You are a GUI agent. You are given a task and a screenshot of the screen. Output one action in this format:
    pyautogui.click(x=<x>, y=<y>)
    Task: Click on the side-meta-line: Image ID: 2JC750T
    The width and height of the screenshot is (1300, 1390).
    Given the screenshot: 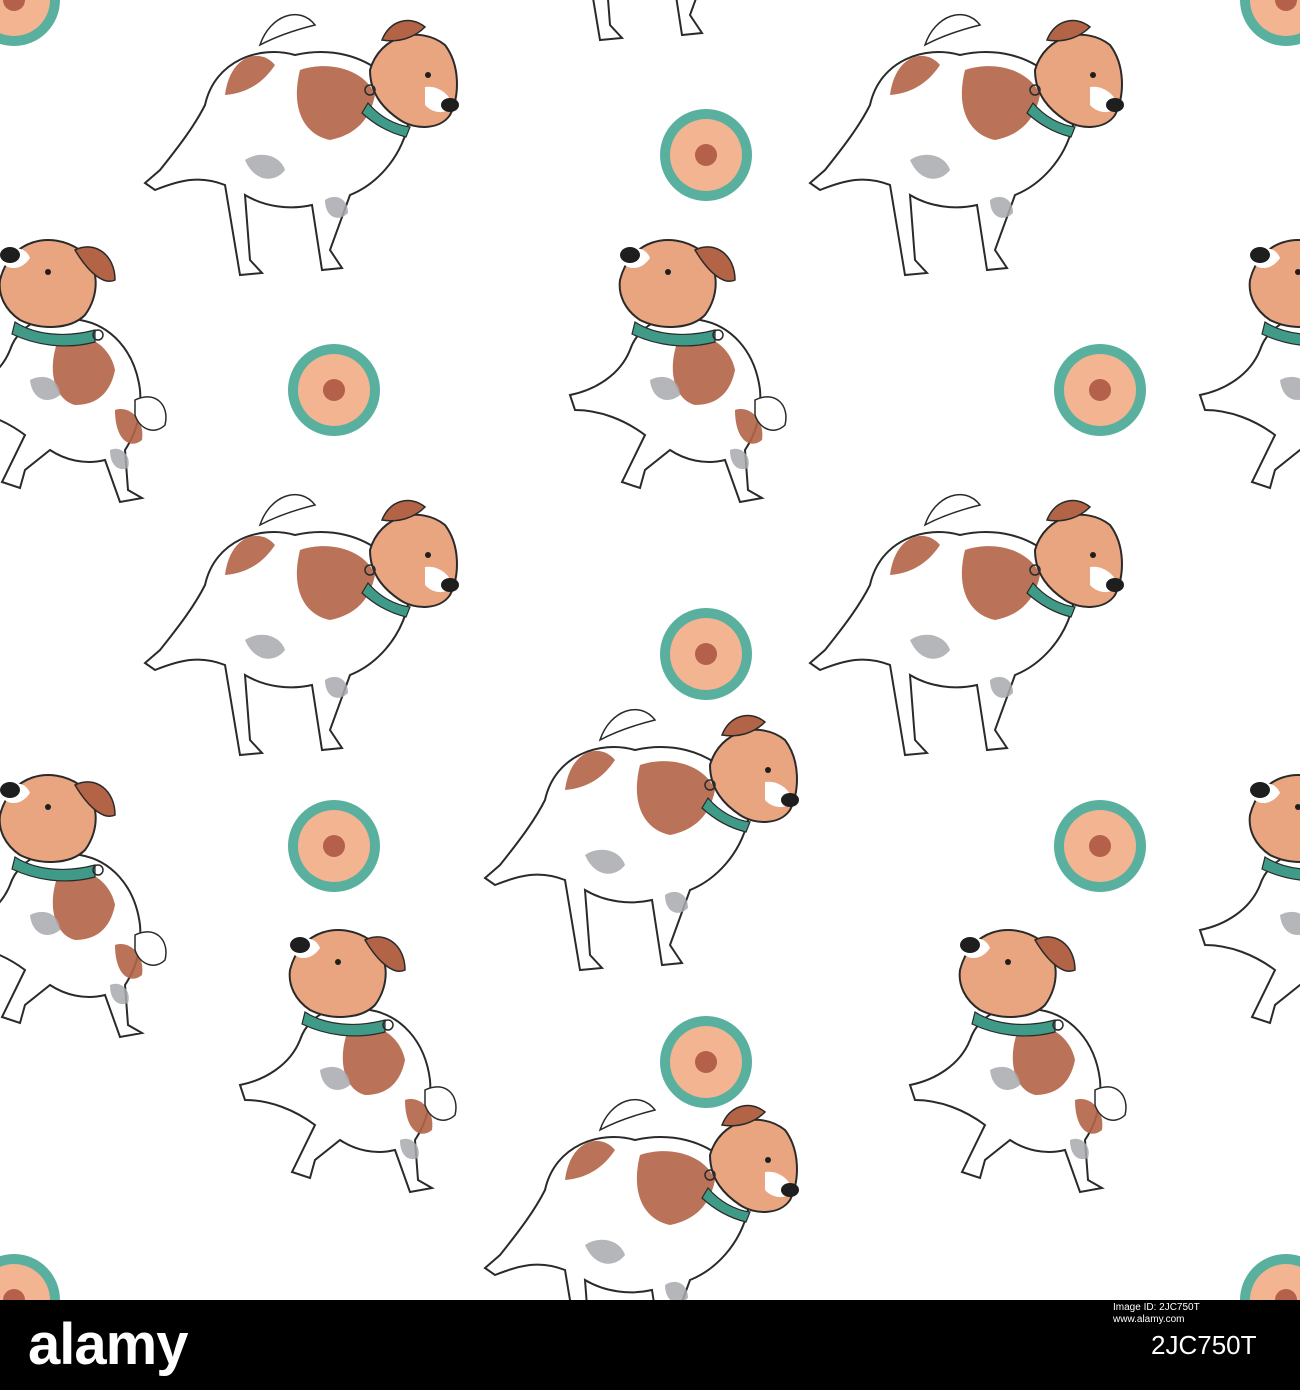 What is the action you would take?
    pyautogui.click(x=1156, y=1307)
    